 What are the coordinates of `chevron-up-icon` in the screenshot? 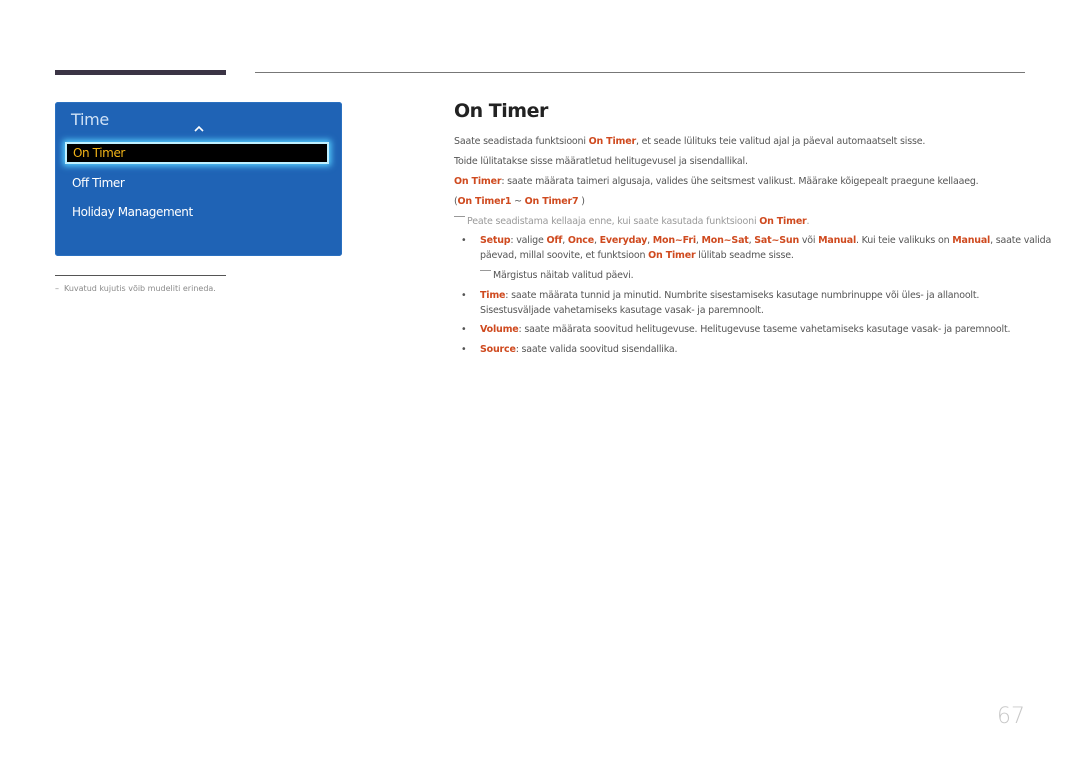 It's located at (199, 128).